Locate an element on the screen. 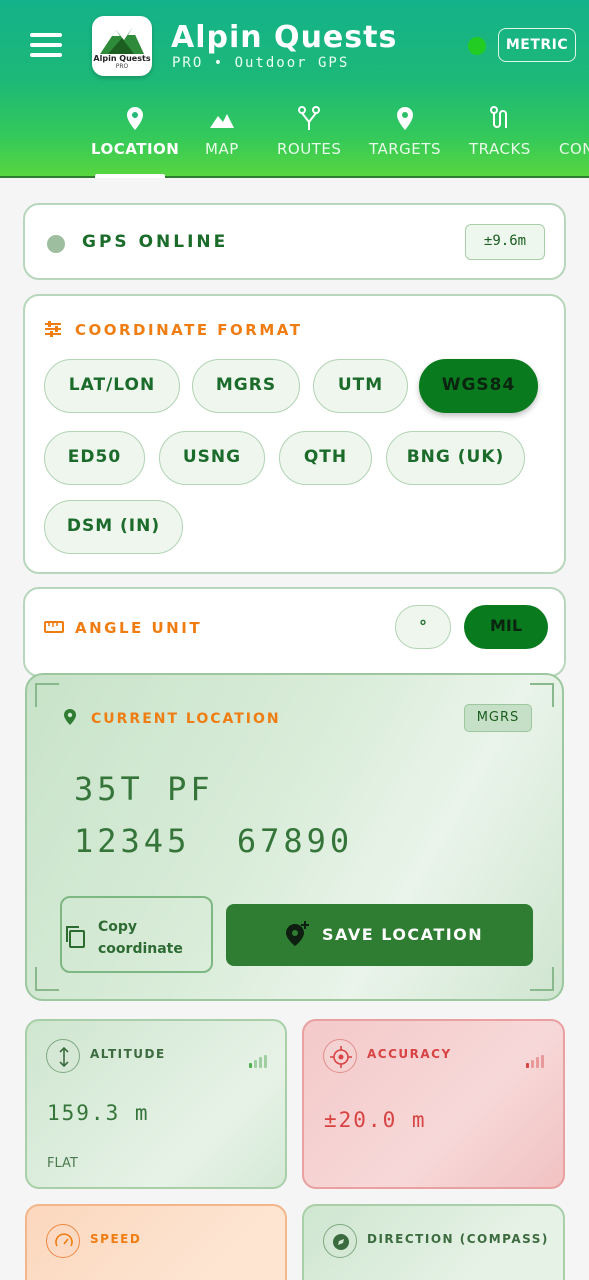  format-badge: MGRS is located at coordinates (498, 718).